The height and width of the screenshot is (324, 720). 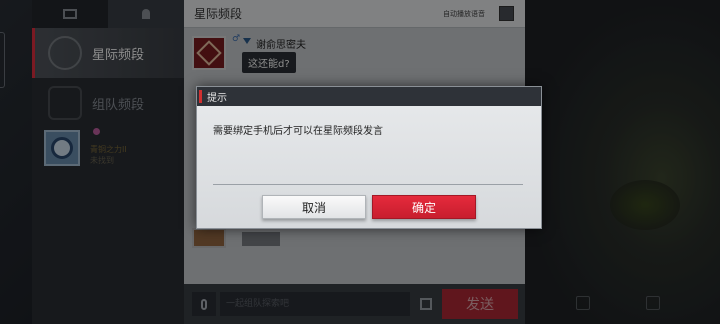 I want to click on dialog-title: 提示, so click(x=369, y=96).